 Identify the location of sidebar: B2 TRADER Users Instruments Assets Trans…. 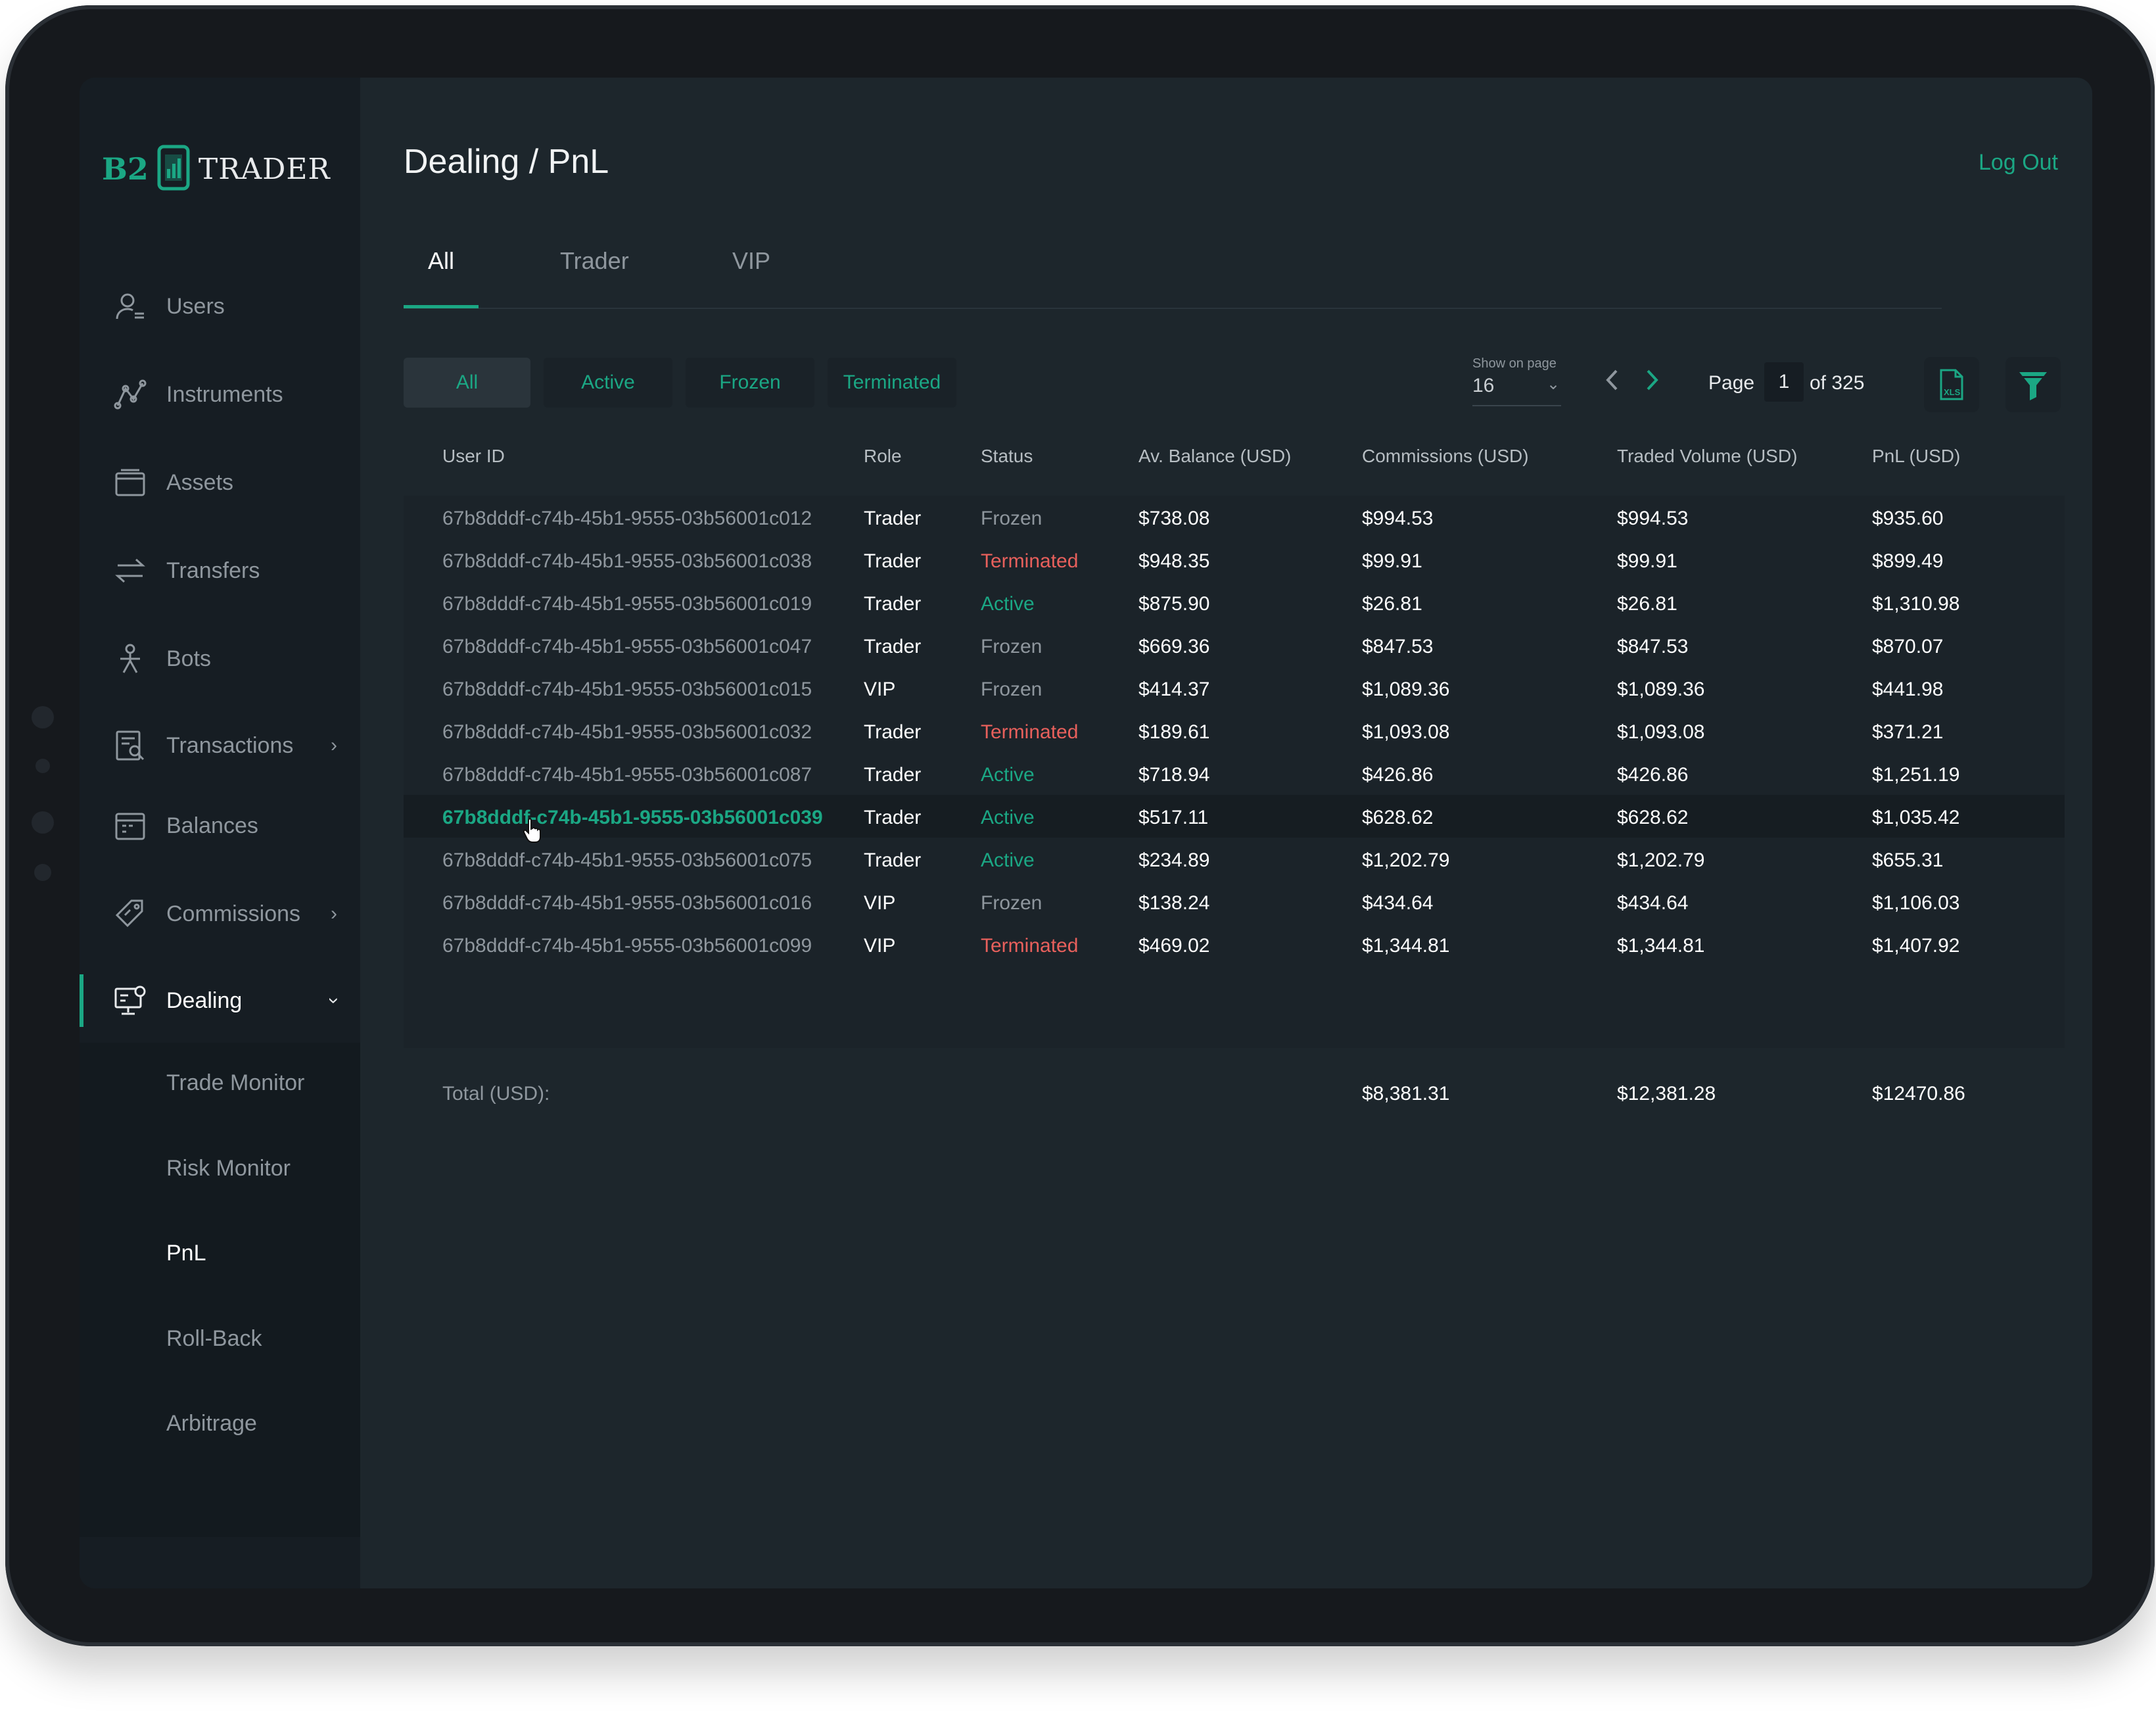
(220, 833).